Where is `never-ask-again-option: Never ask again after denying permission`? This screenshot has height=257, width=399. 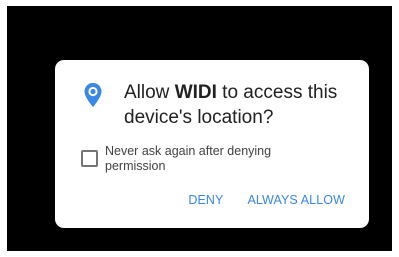
never-ask-again-option: Never ask again after denying permission is located at coordinates (216, 160).